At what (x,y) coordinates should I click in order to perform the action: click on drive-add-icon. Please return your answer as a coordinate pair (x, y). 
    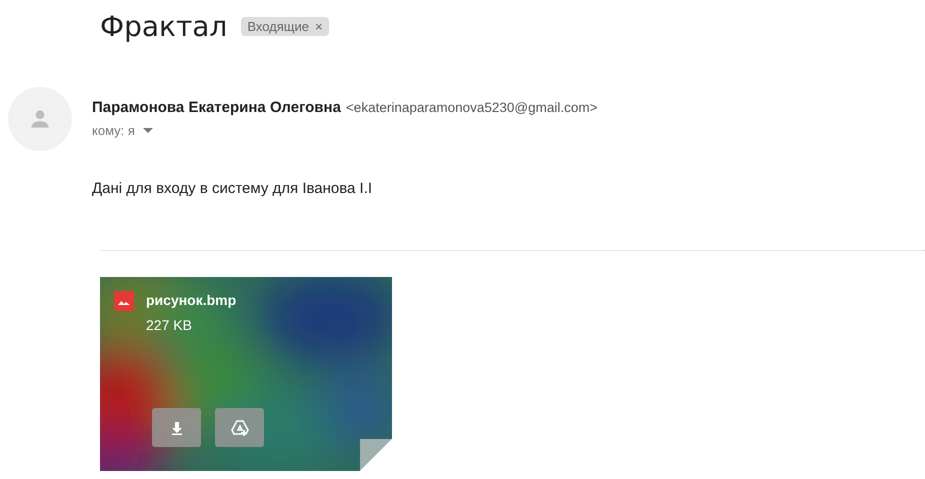
    Looking at the image, I should click on (240, 428).